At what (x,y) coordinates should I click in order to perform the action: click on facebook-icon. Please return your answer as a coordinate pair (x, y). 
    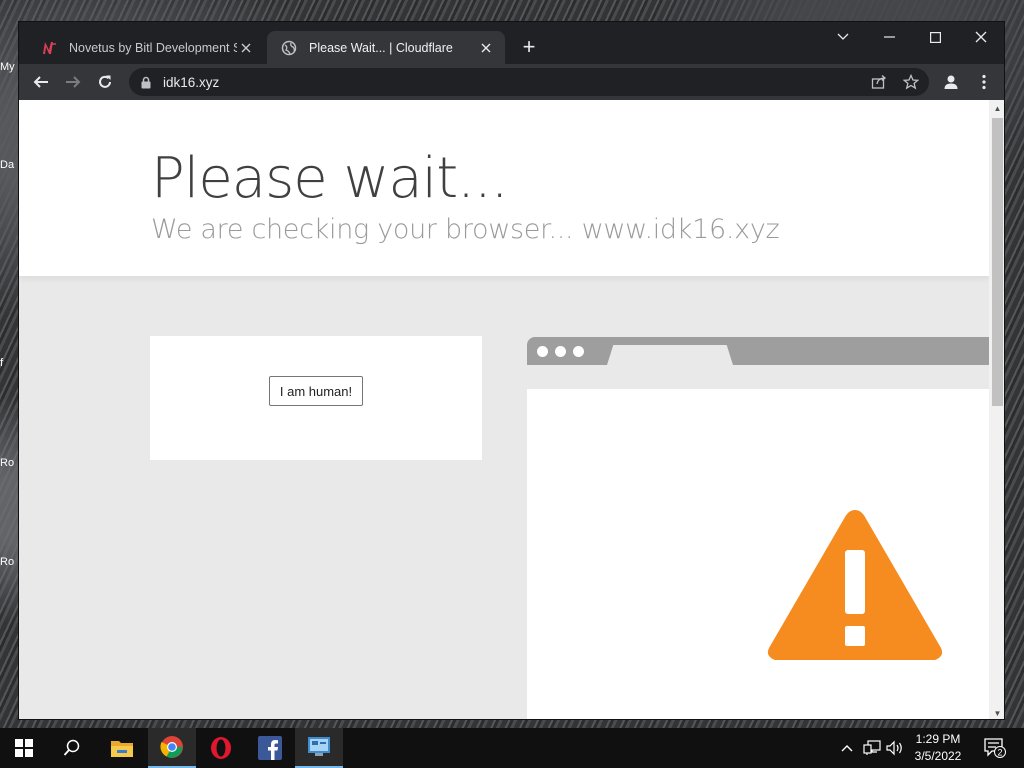
    Looking at the image, I should click on (270, 748).